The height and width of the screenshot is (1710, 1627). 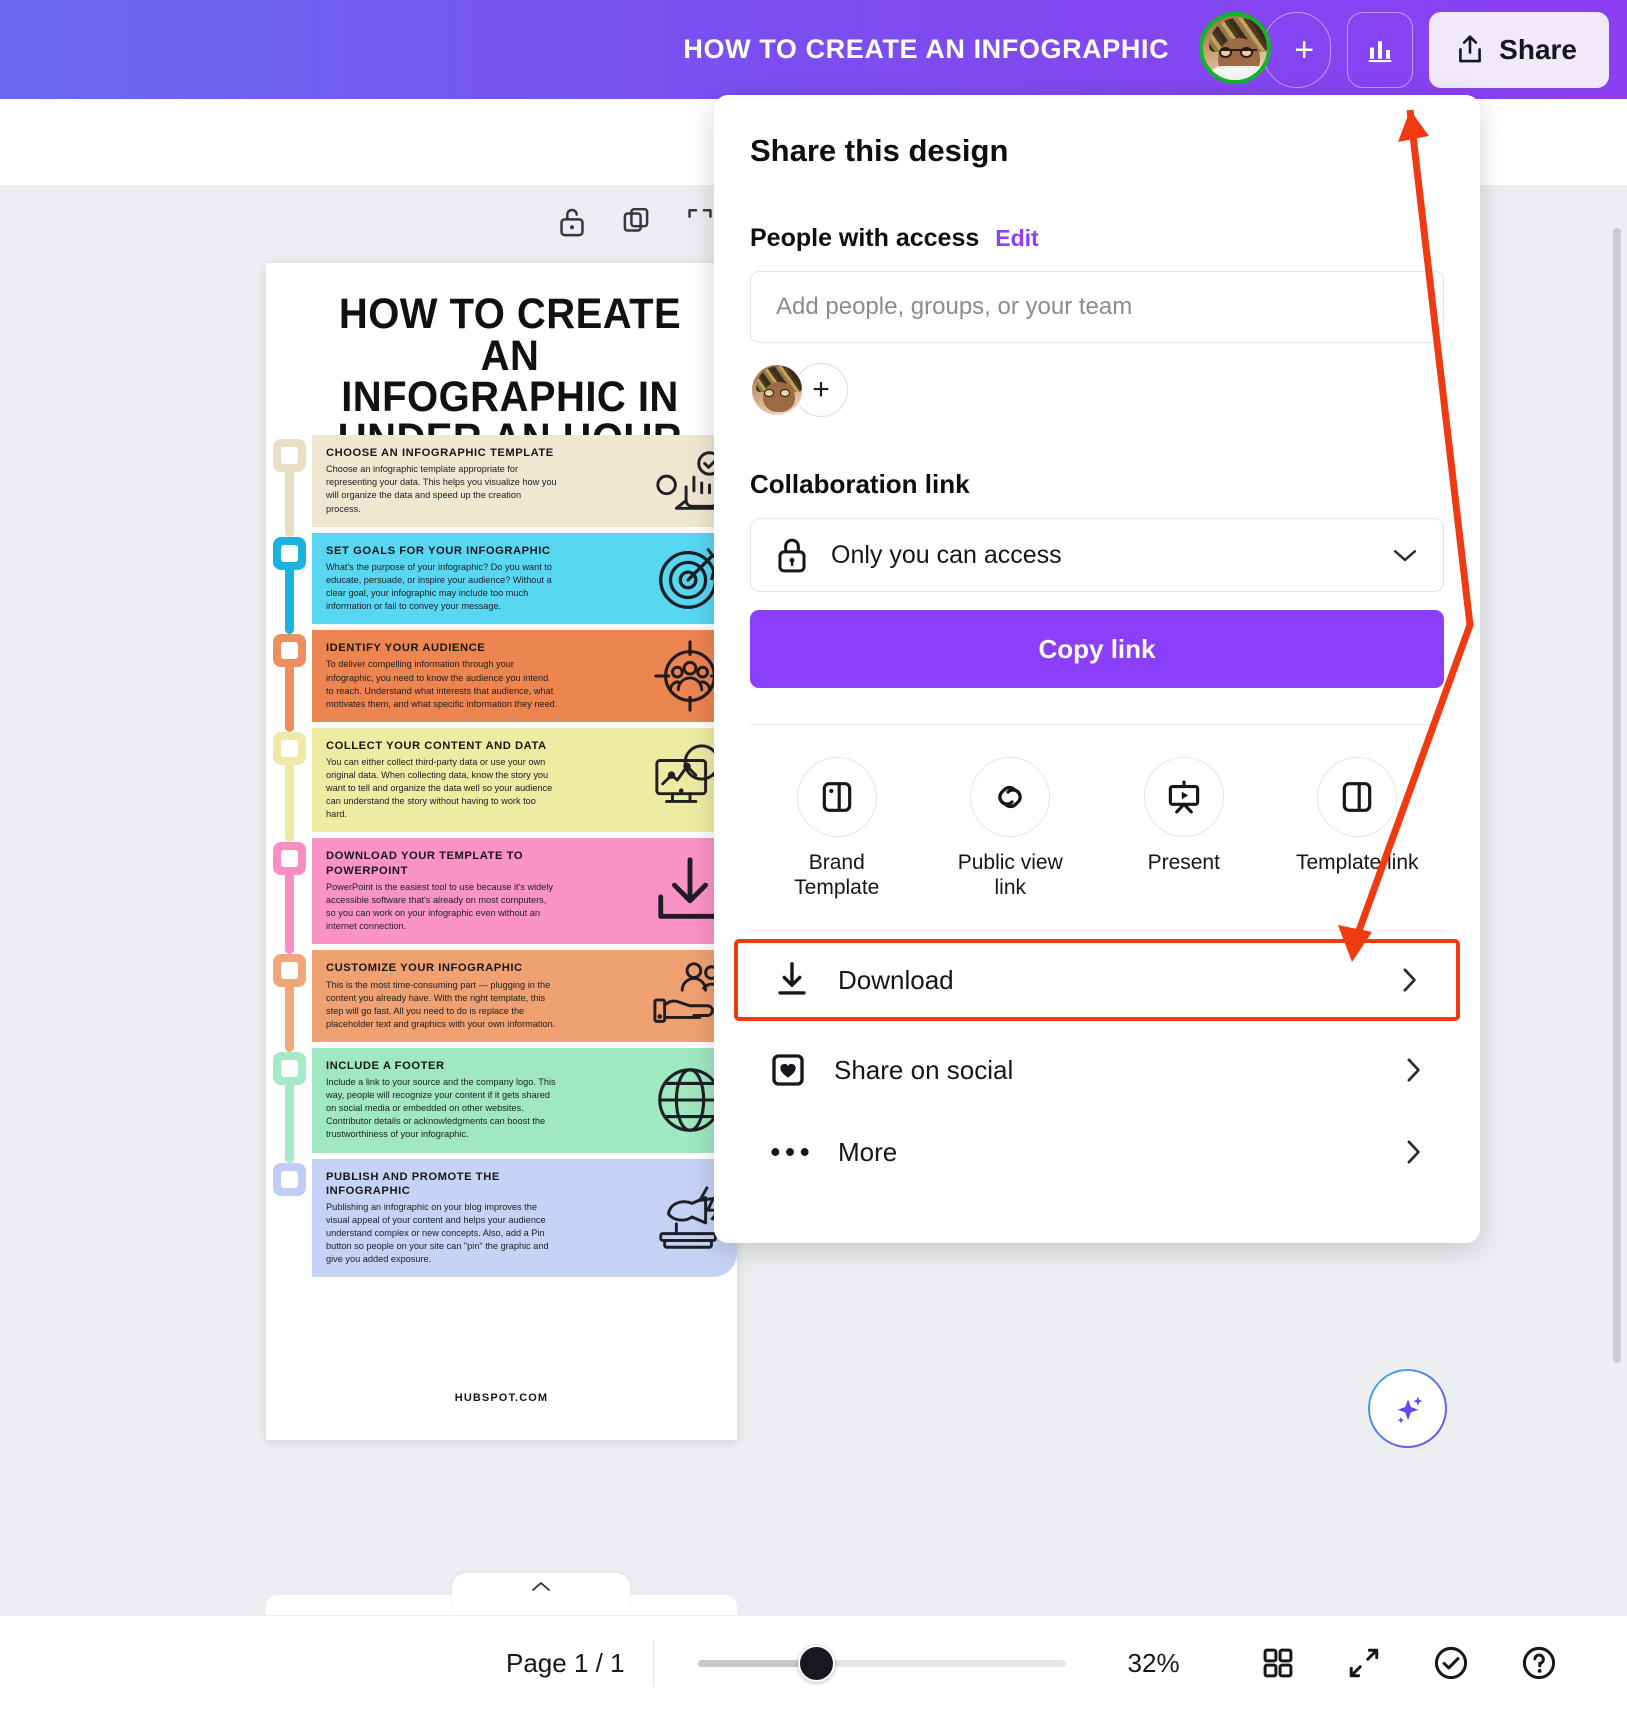 I want to click on share-menu-item-more: More, so click(x=1097, y=1152).